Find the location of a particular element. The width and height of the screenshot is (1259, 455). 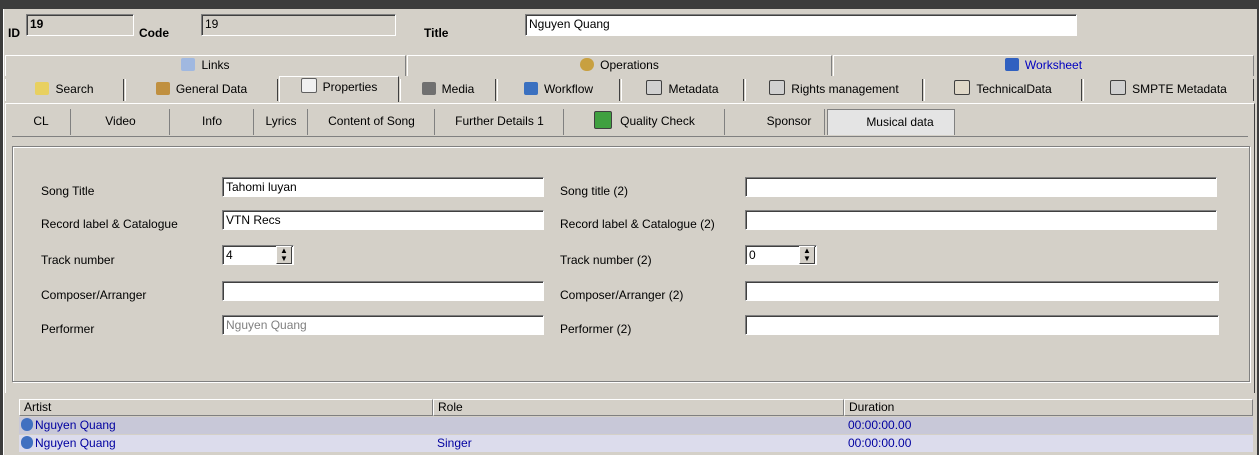

worksheet-icon is located at coordinates (1011, 64).